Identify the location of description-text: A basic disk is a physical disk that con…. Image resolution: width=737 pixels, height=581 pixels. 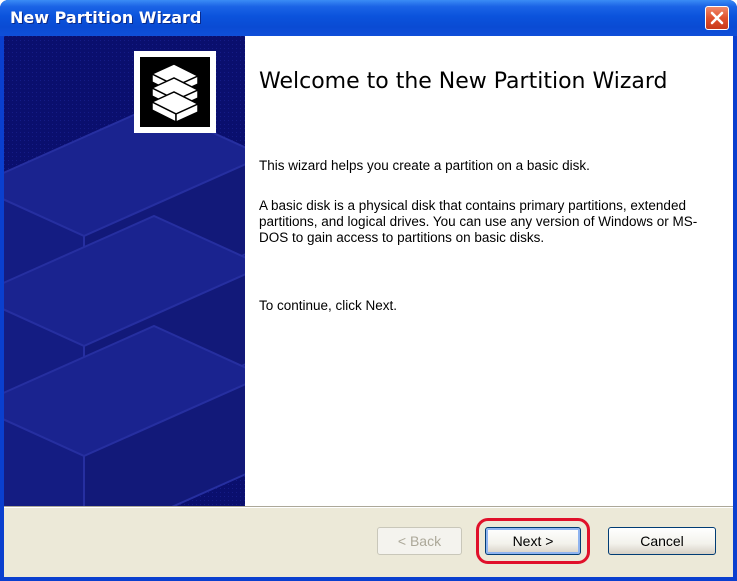
(478, 221).